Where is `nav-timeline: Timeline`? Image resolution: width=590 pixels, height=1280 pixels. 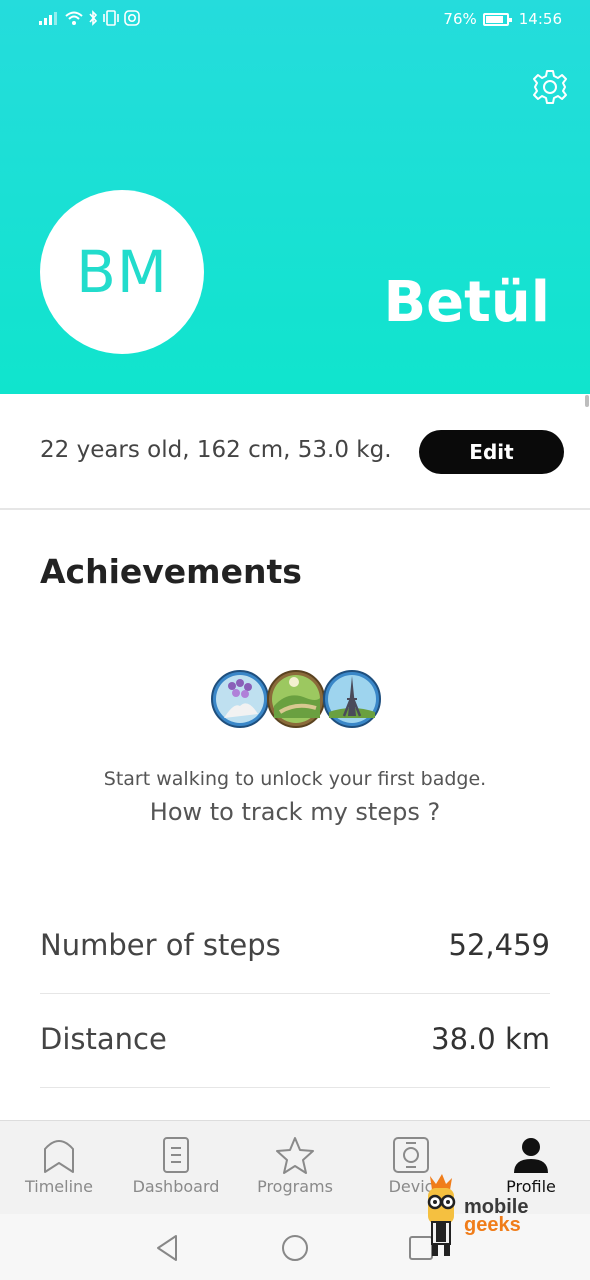
nav-timeline: Timeline is located at coordinates (59, 1168).